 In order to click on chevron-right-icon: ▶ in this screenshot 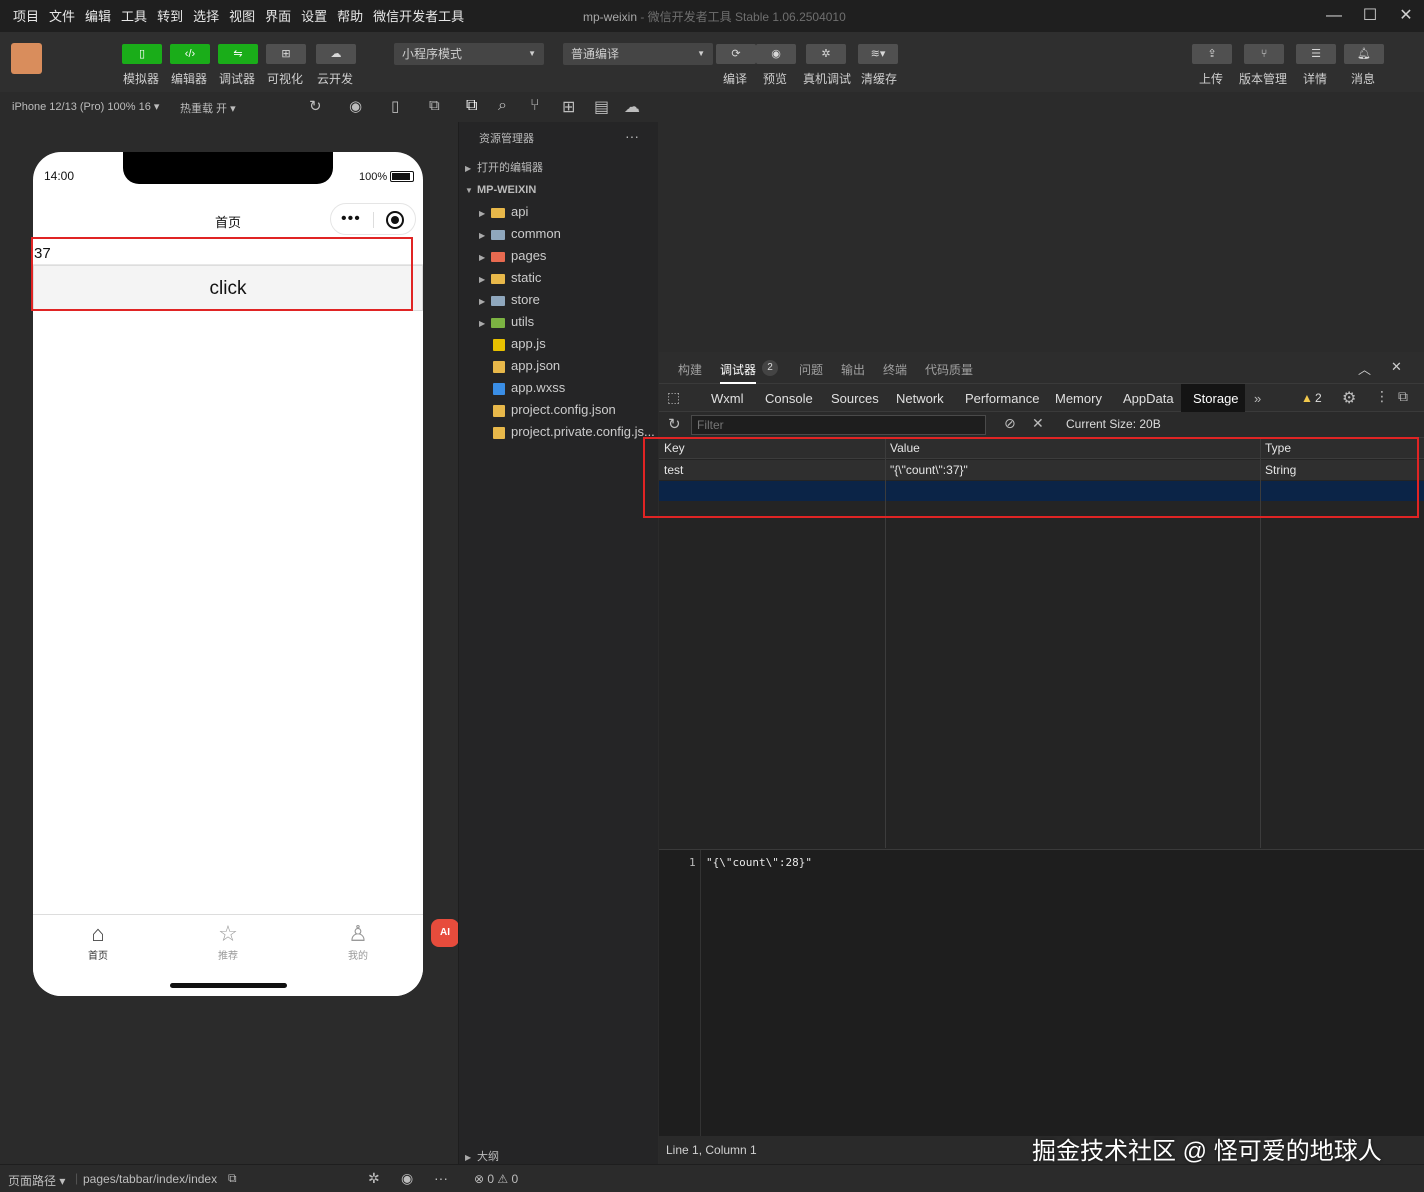, I will do `click(482, 323)`.